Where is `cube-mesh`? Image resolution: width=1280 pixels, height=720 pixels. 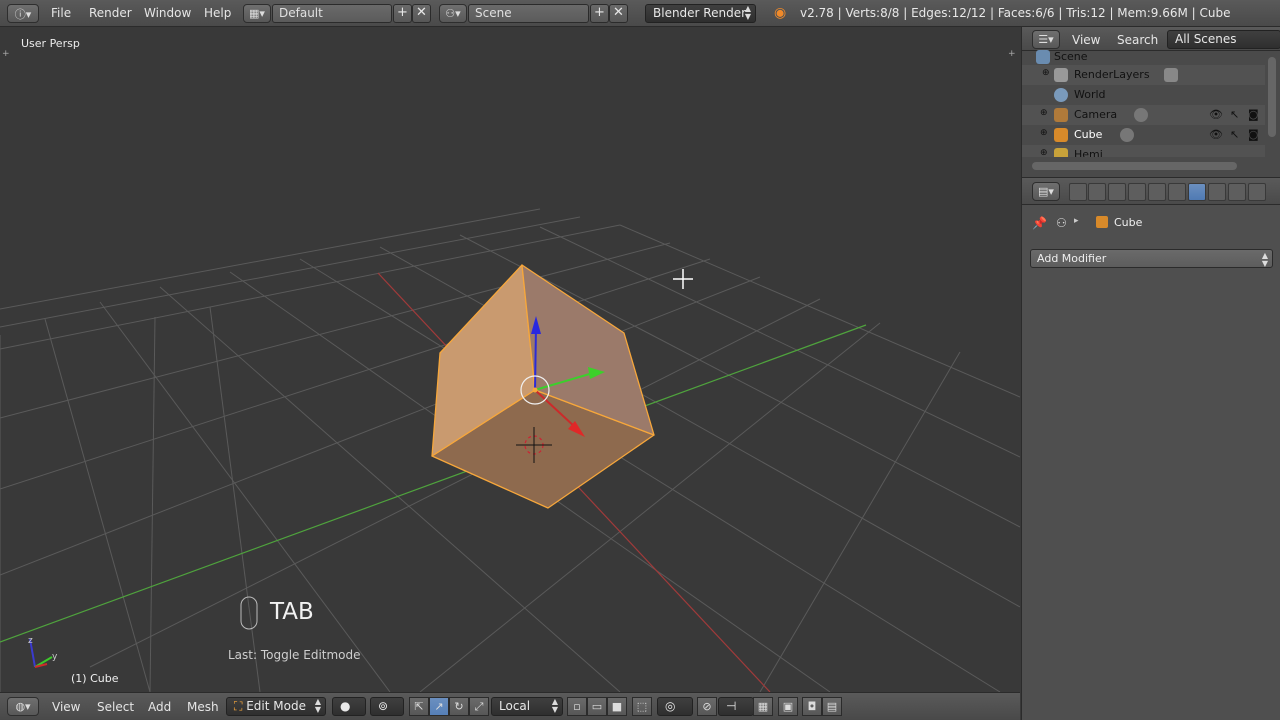 cube-mesh is located at coordinates (543, 386).